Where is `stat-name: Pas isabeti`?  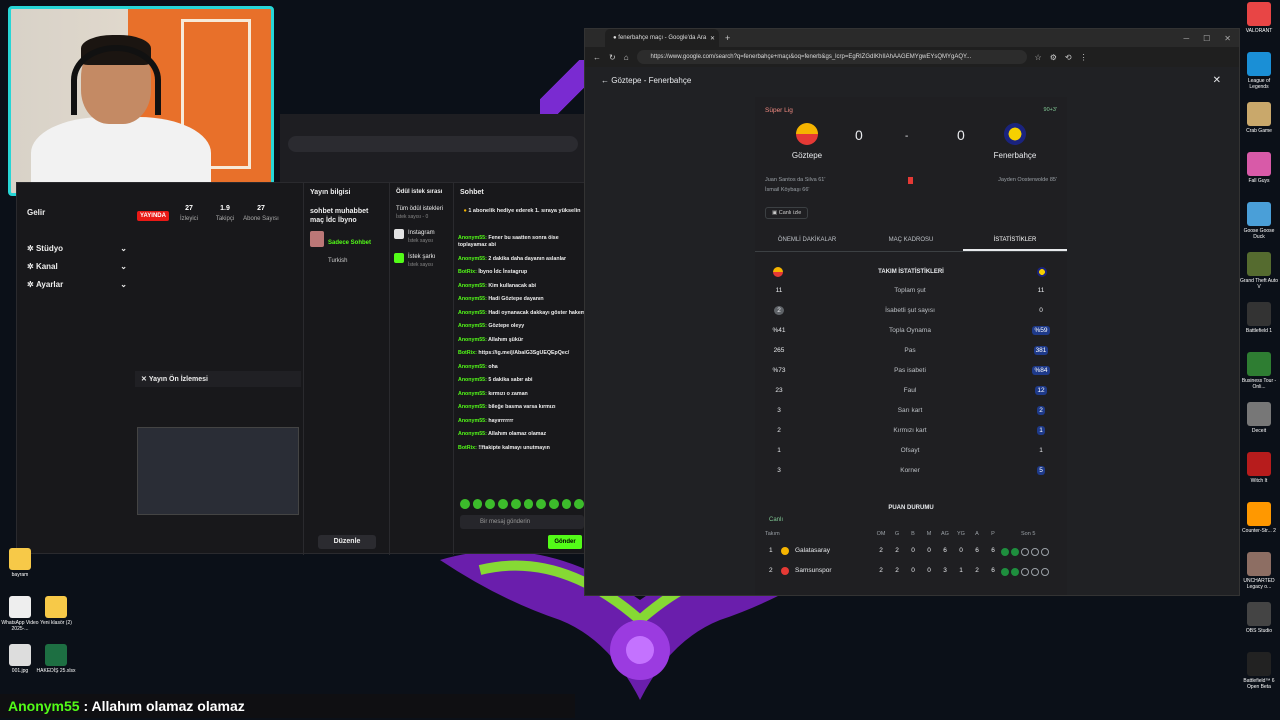 stat-name: Pas isabeti is located at coordinates (910, 370).